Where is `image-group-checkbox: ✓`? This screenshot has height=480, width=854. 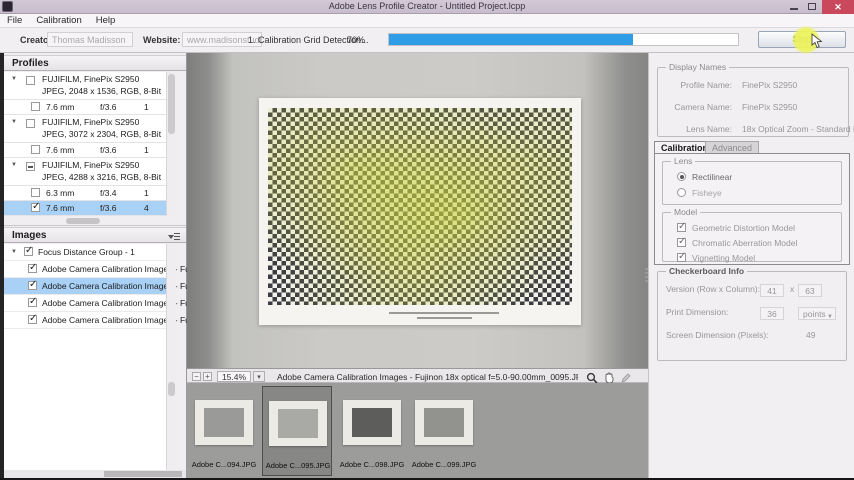
image-group-checkbox: ✓ is located at coordinates (28, 250).